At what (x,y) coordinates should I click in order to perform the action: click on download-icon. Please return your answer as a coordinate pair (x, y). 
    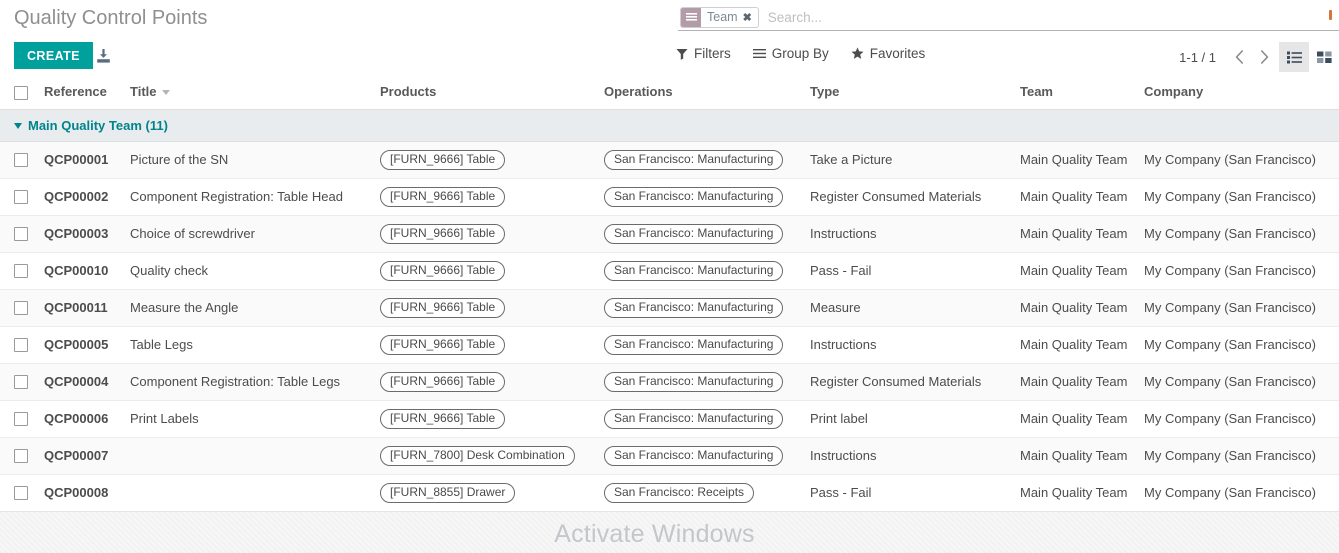
    Looking at the image, I should click on (103, 56).